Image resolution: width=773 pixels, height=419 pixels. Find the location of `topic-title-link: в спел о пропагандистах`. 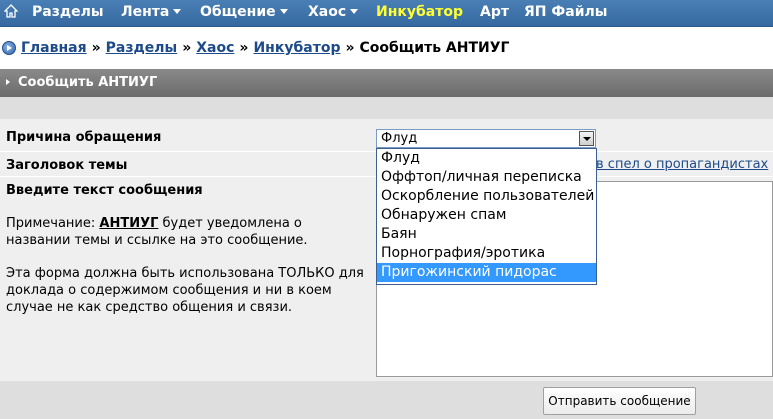

topic-title-link: в спел о пропагандистах is located at coordinates (682, 164).